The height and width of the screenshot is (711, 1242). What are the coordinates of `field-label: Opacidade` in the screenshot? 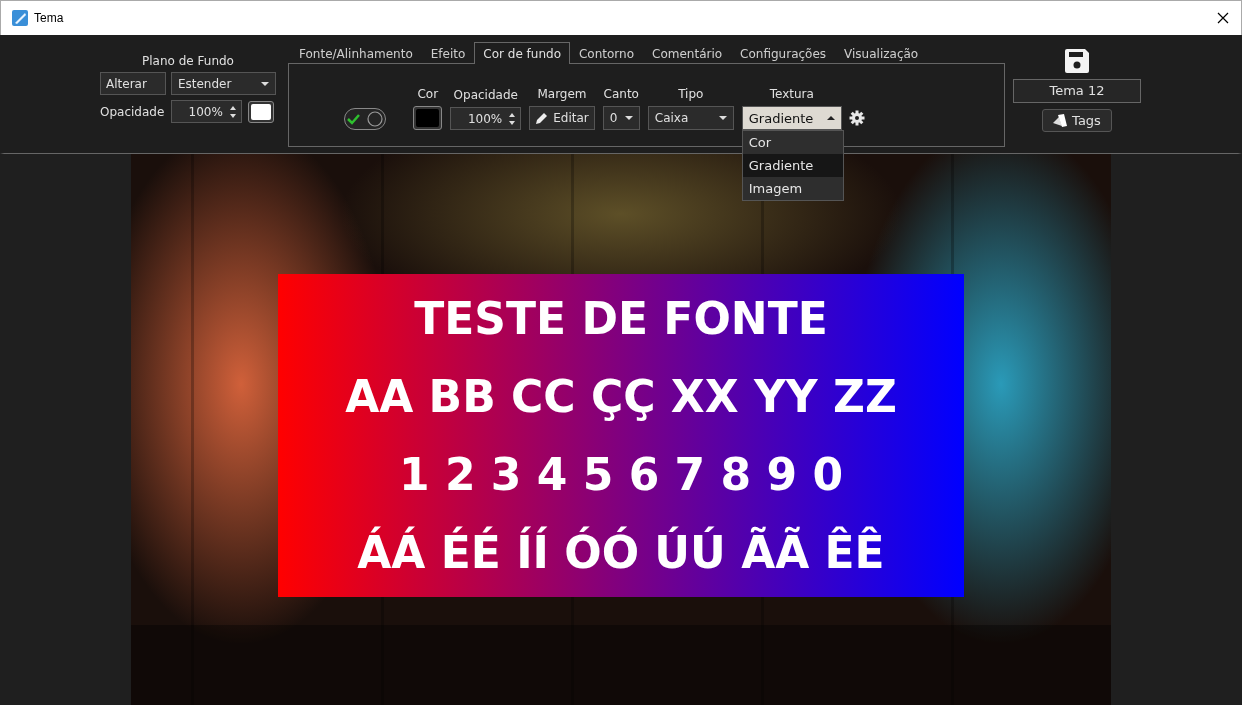 It's located at (485, 95).